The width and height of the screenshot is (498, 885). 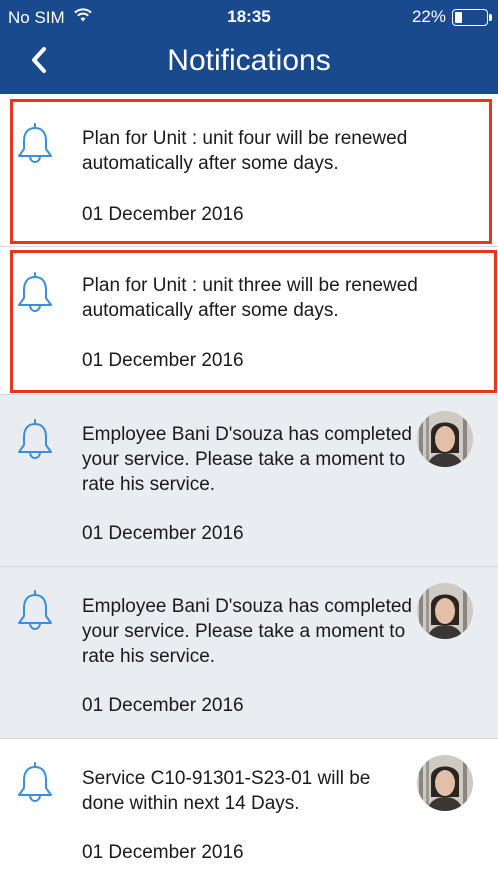 I want to click on battery-percent: 22%, so click(x=428, y=16).